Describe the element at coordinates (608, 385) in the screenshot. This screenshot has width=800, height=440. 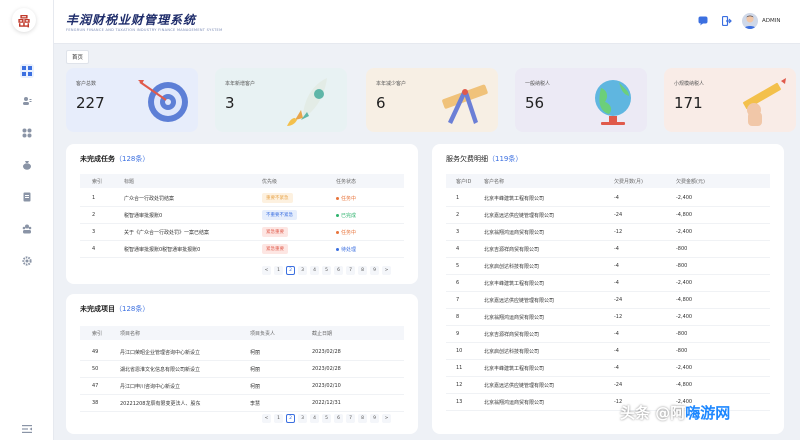
I see `table-row: 12 北京嘉远达供应链管理有限公司 -24 -4,800` at that location.